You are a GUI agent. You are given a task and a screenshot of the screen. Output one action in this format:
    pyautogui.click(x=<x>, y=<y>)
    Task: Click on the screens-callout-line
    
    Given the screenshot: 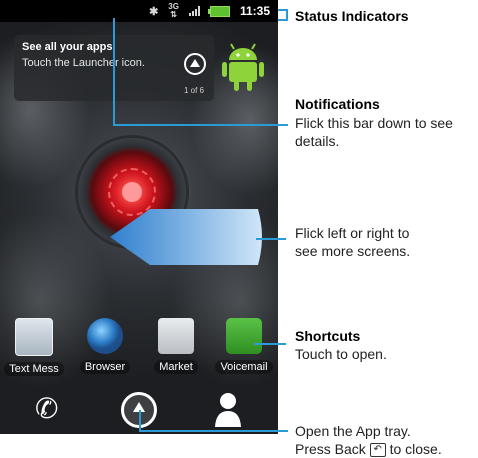 What is the action you would take?
    pyautogui.click(x=271, y=239)
    